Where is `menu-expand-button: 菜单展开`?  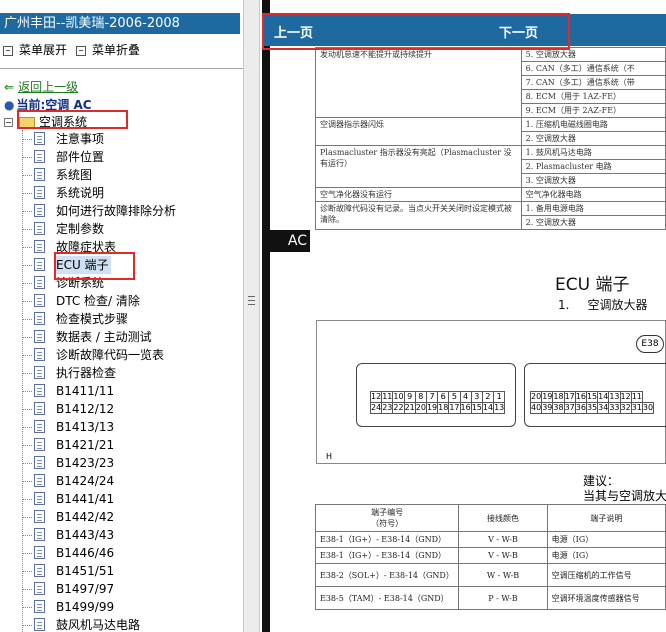 menu-expand-button: 菜单展开 is located at coordinates (35, 49).